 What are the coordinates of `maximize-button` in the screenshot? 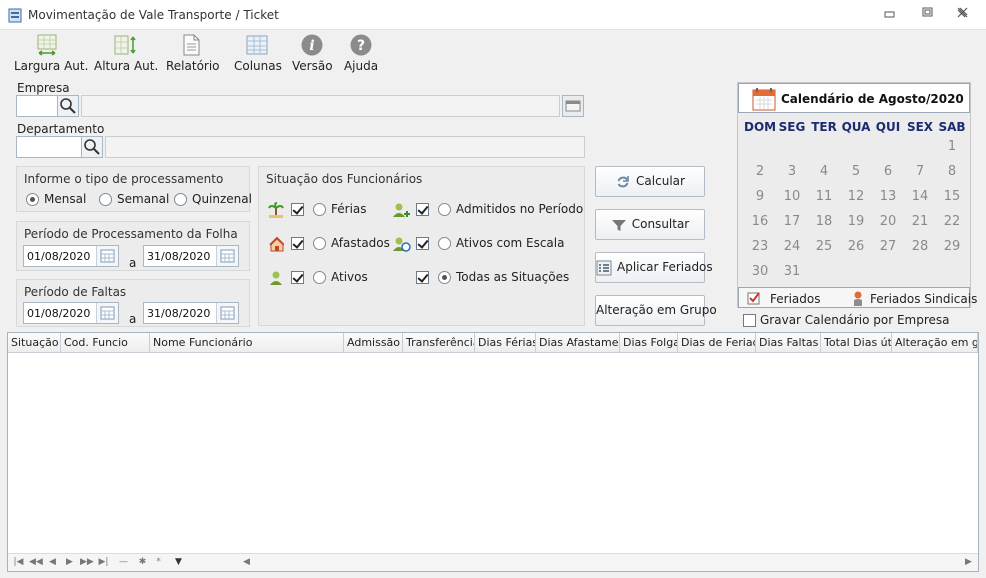 It's located at (928, 15).